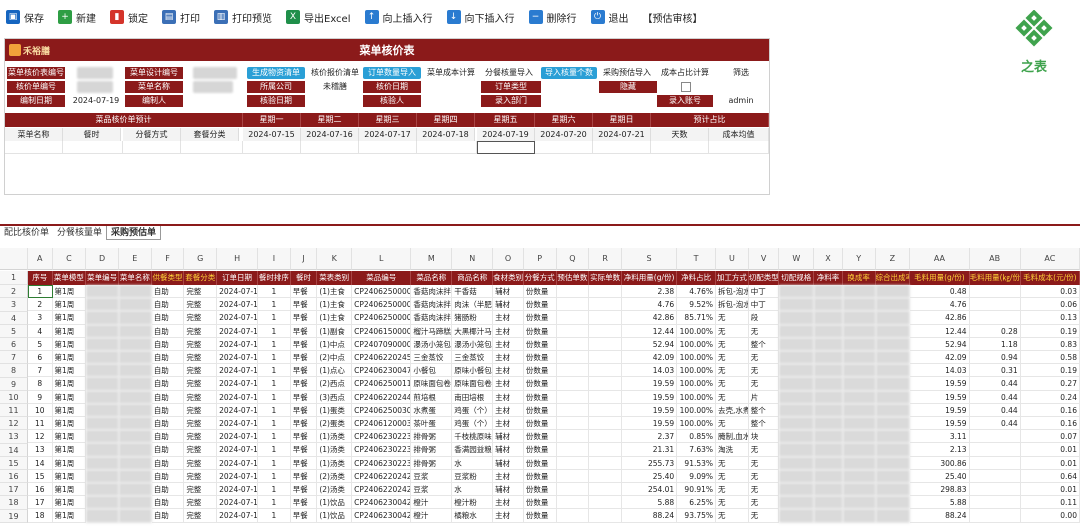 This screenshot has width=1080, height=530. What do you see at coordinates (649, 292) in the screenshot?
I see `table-cell: 2.38` at bounding box center [649, 292].